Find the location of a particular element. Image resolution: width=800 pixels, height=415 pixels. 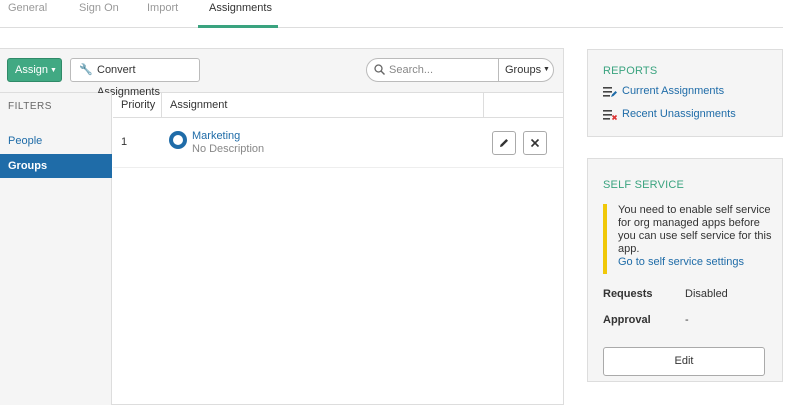

tab-sign-on: Sign On is located at coordinates (99, 14).